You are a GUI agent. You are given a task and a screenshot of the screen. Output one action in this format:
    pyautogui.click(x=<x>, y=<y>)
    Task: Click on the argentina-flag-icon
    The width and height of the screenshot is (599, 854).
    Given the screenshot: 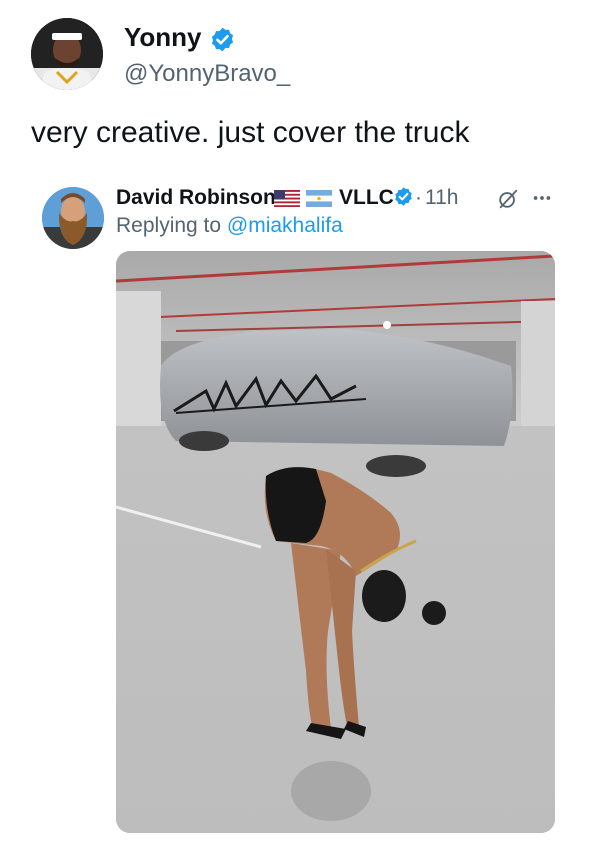 What is the action you would take?
    pyautogui.click(x=319, y=198)
    